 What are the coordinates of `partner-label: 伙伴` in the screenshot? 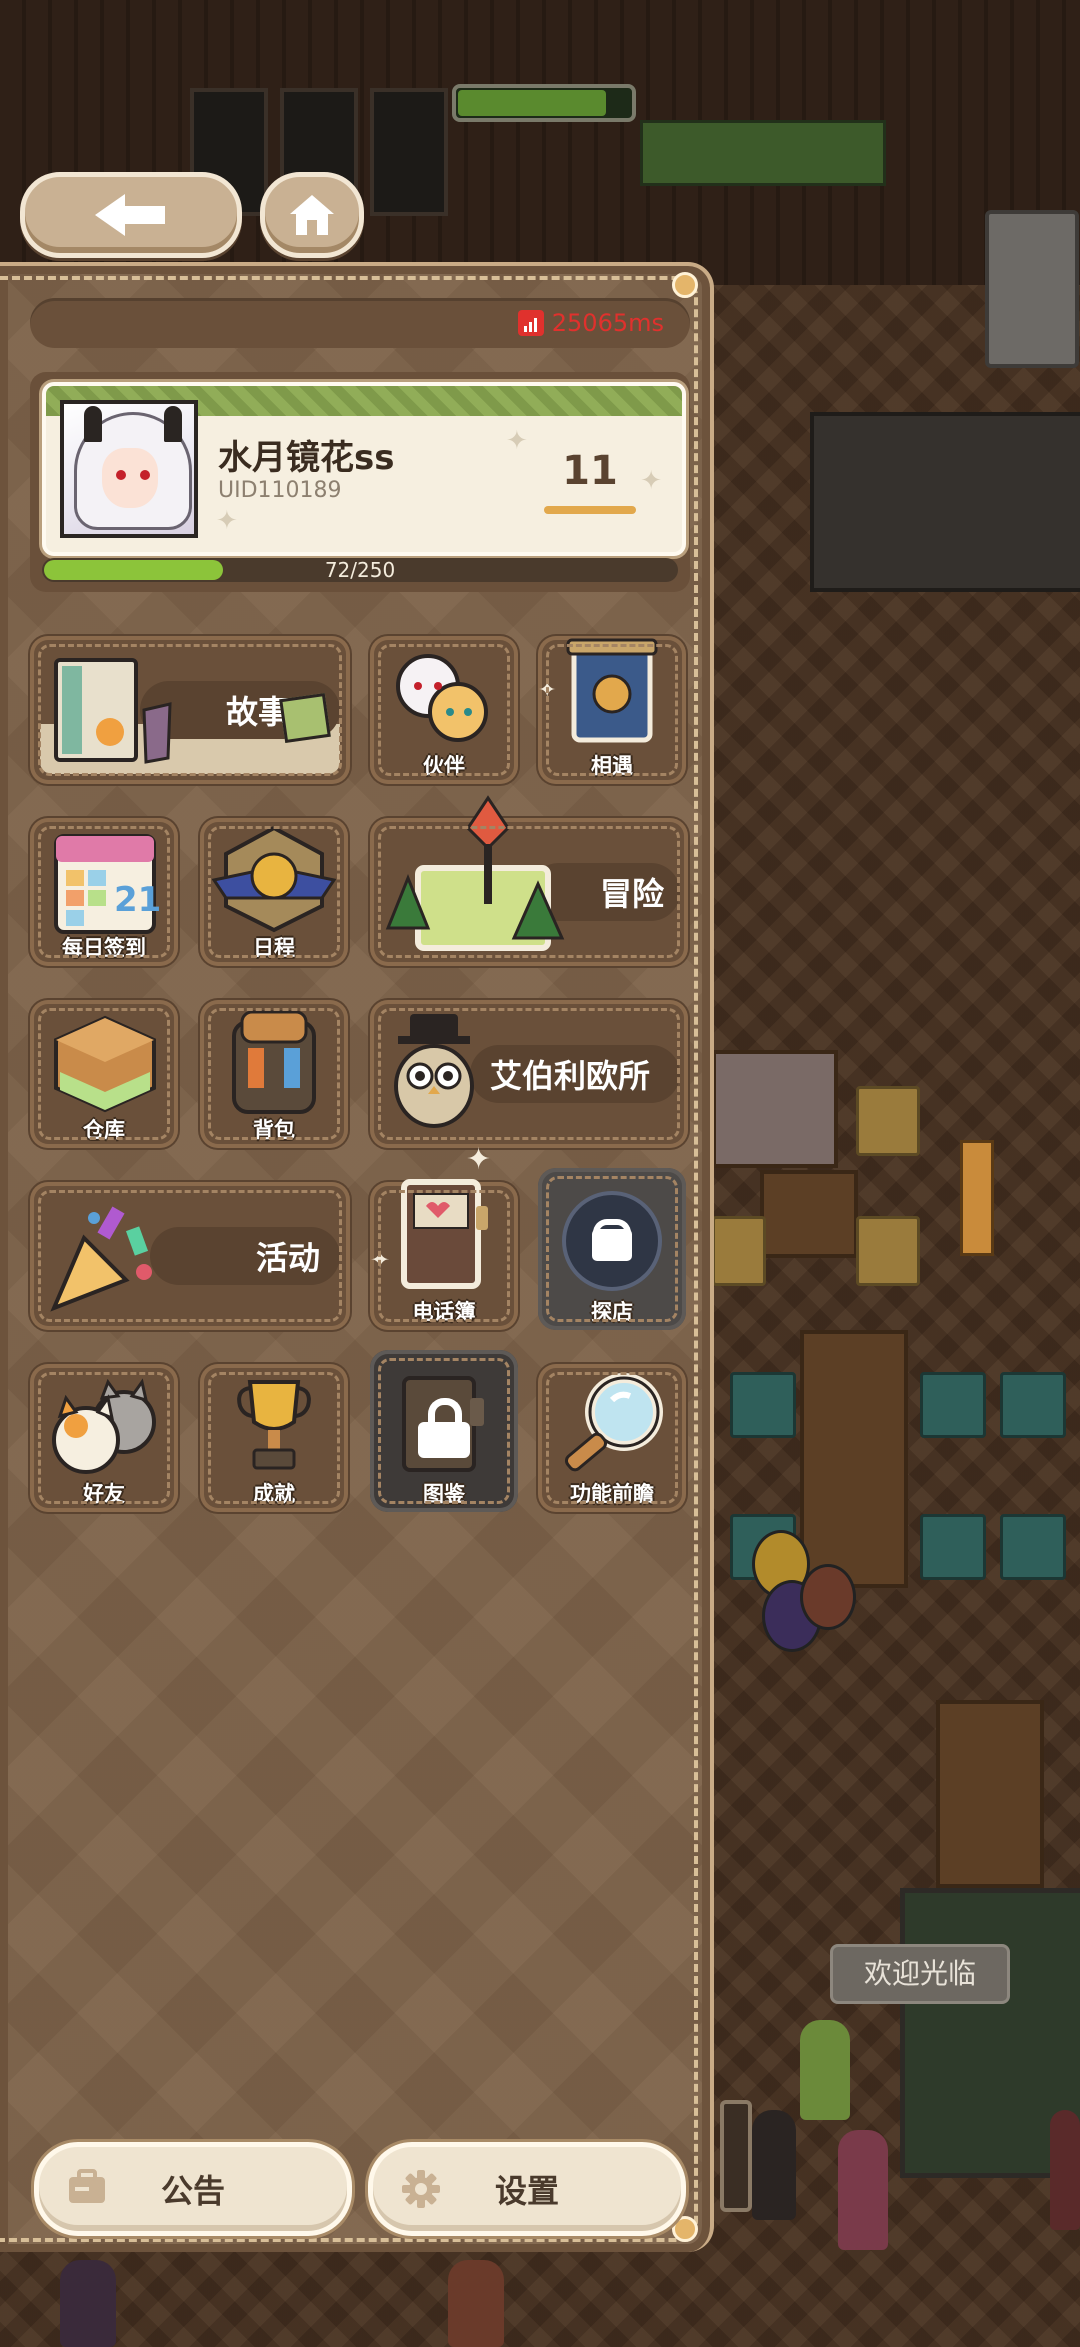 It's located at (444, 766).